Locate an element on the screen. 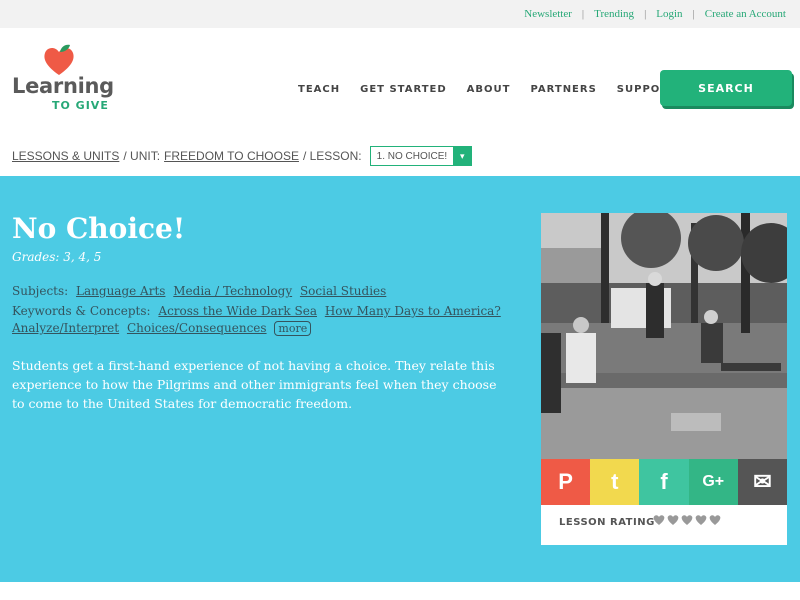 The image size is (800, 600). breadcrumb-unit-prefix: / UNIT: is located at coordinates (142, 156).